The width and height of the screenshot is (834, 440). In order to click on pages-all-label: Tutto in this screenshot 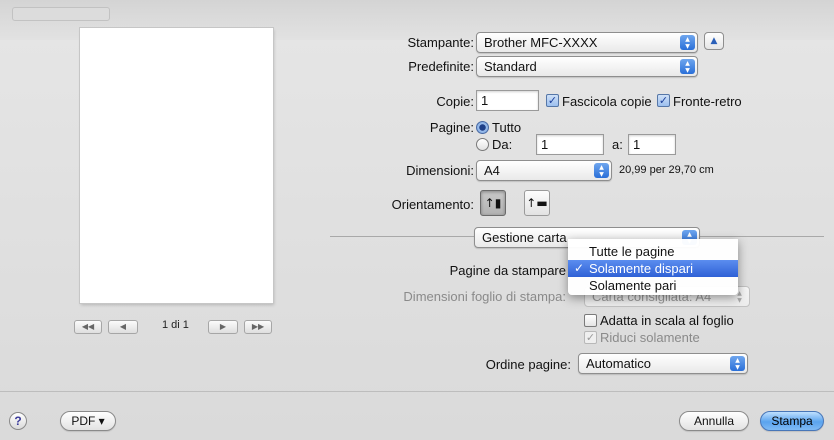, I will do `click(507, 127)`.